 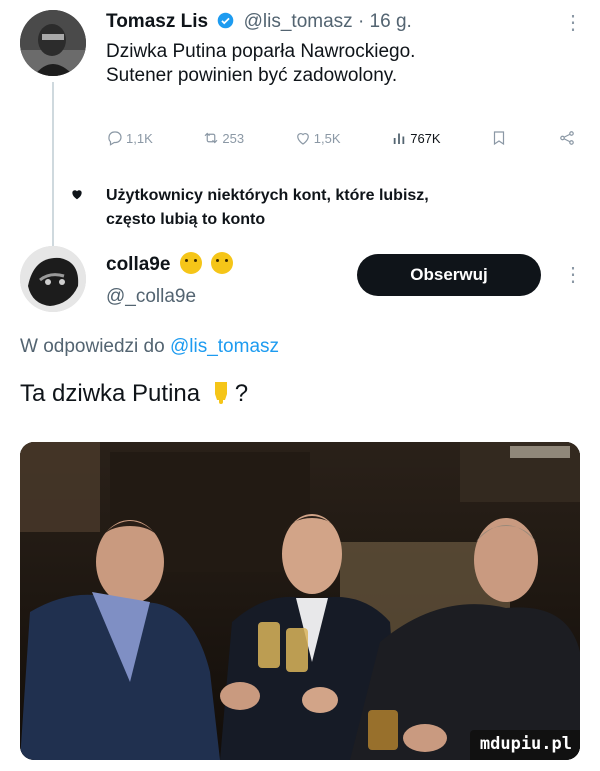 I want to click on author-handle-time: @lis_tomasz · 16 g., so click(x=328, y=21).